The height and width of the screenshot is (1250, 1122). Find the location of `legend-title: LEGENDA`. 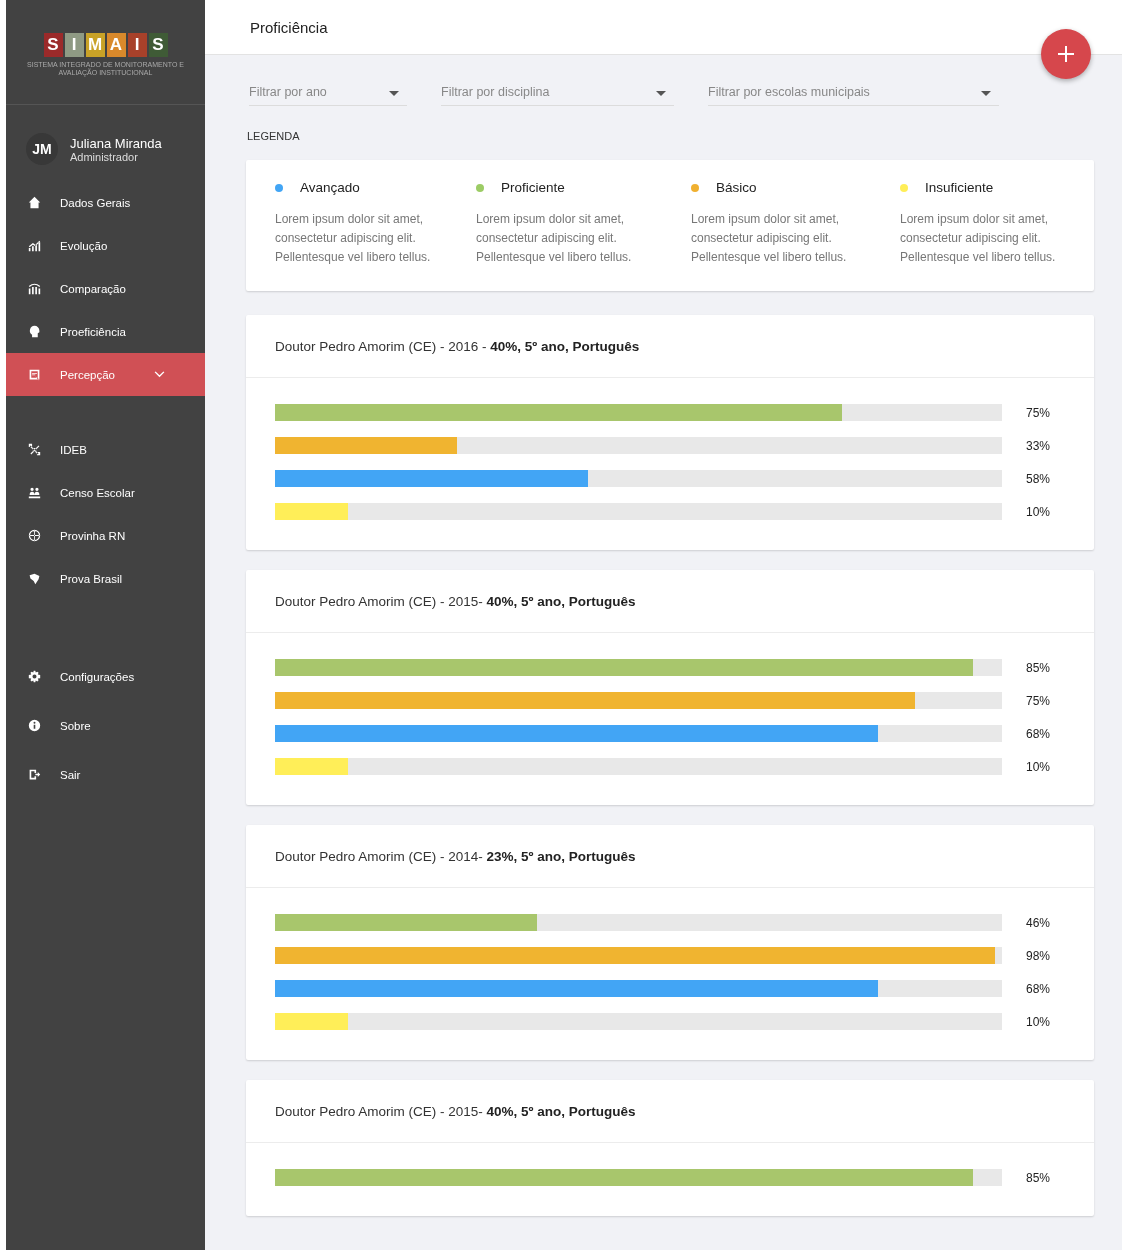

legend-title: LEGENDA is located at coordinates (274, 136).